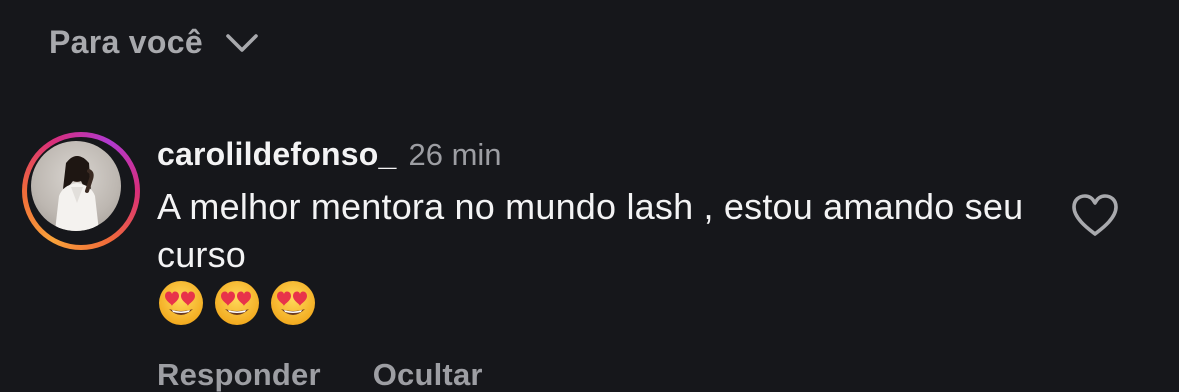 Image resolution: width=1179 pixels, height=392 pixels. Describe the element at coordinates (597, 374) in the screenshot. I see `comment-actions: Responder Ocultar` at that location.